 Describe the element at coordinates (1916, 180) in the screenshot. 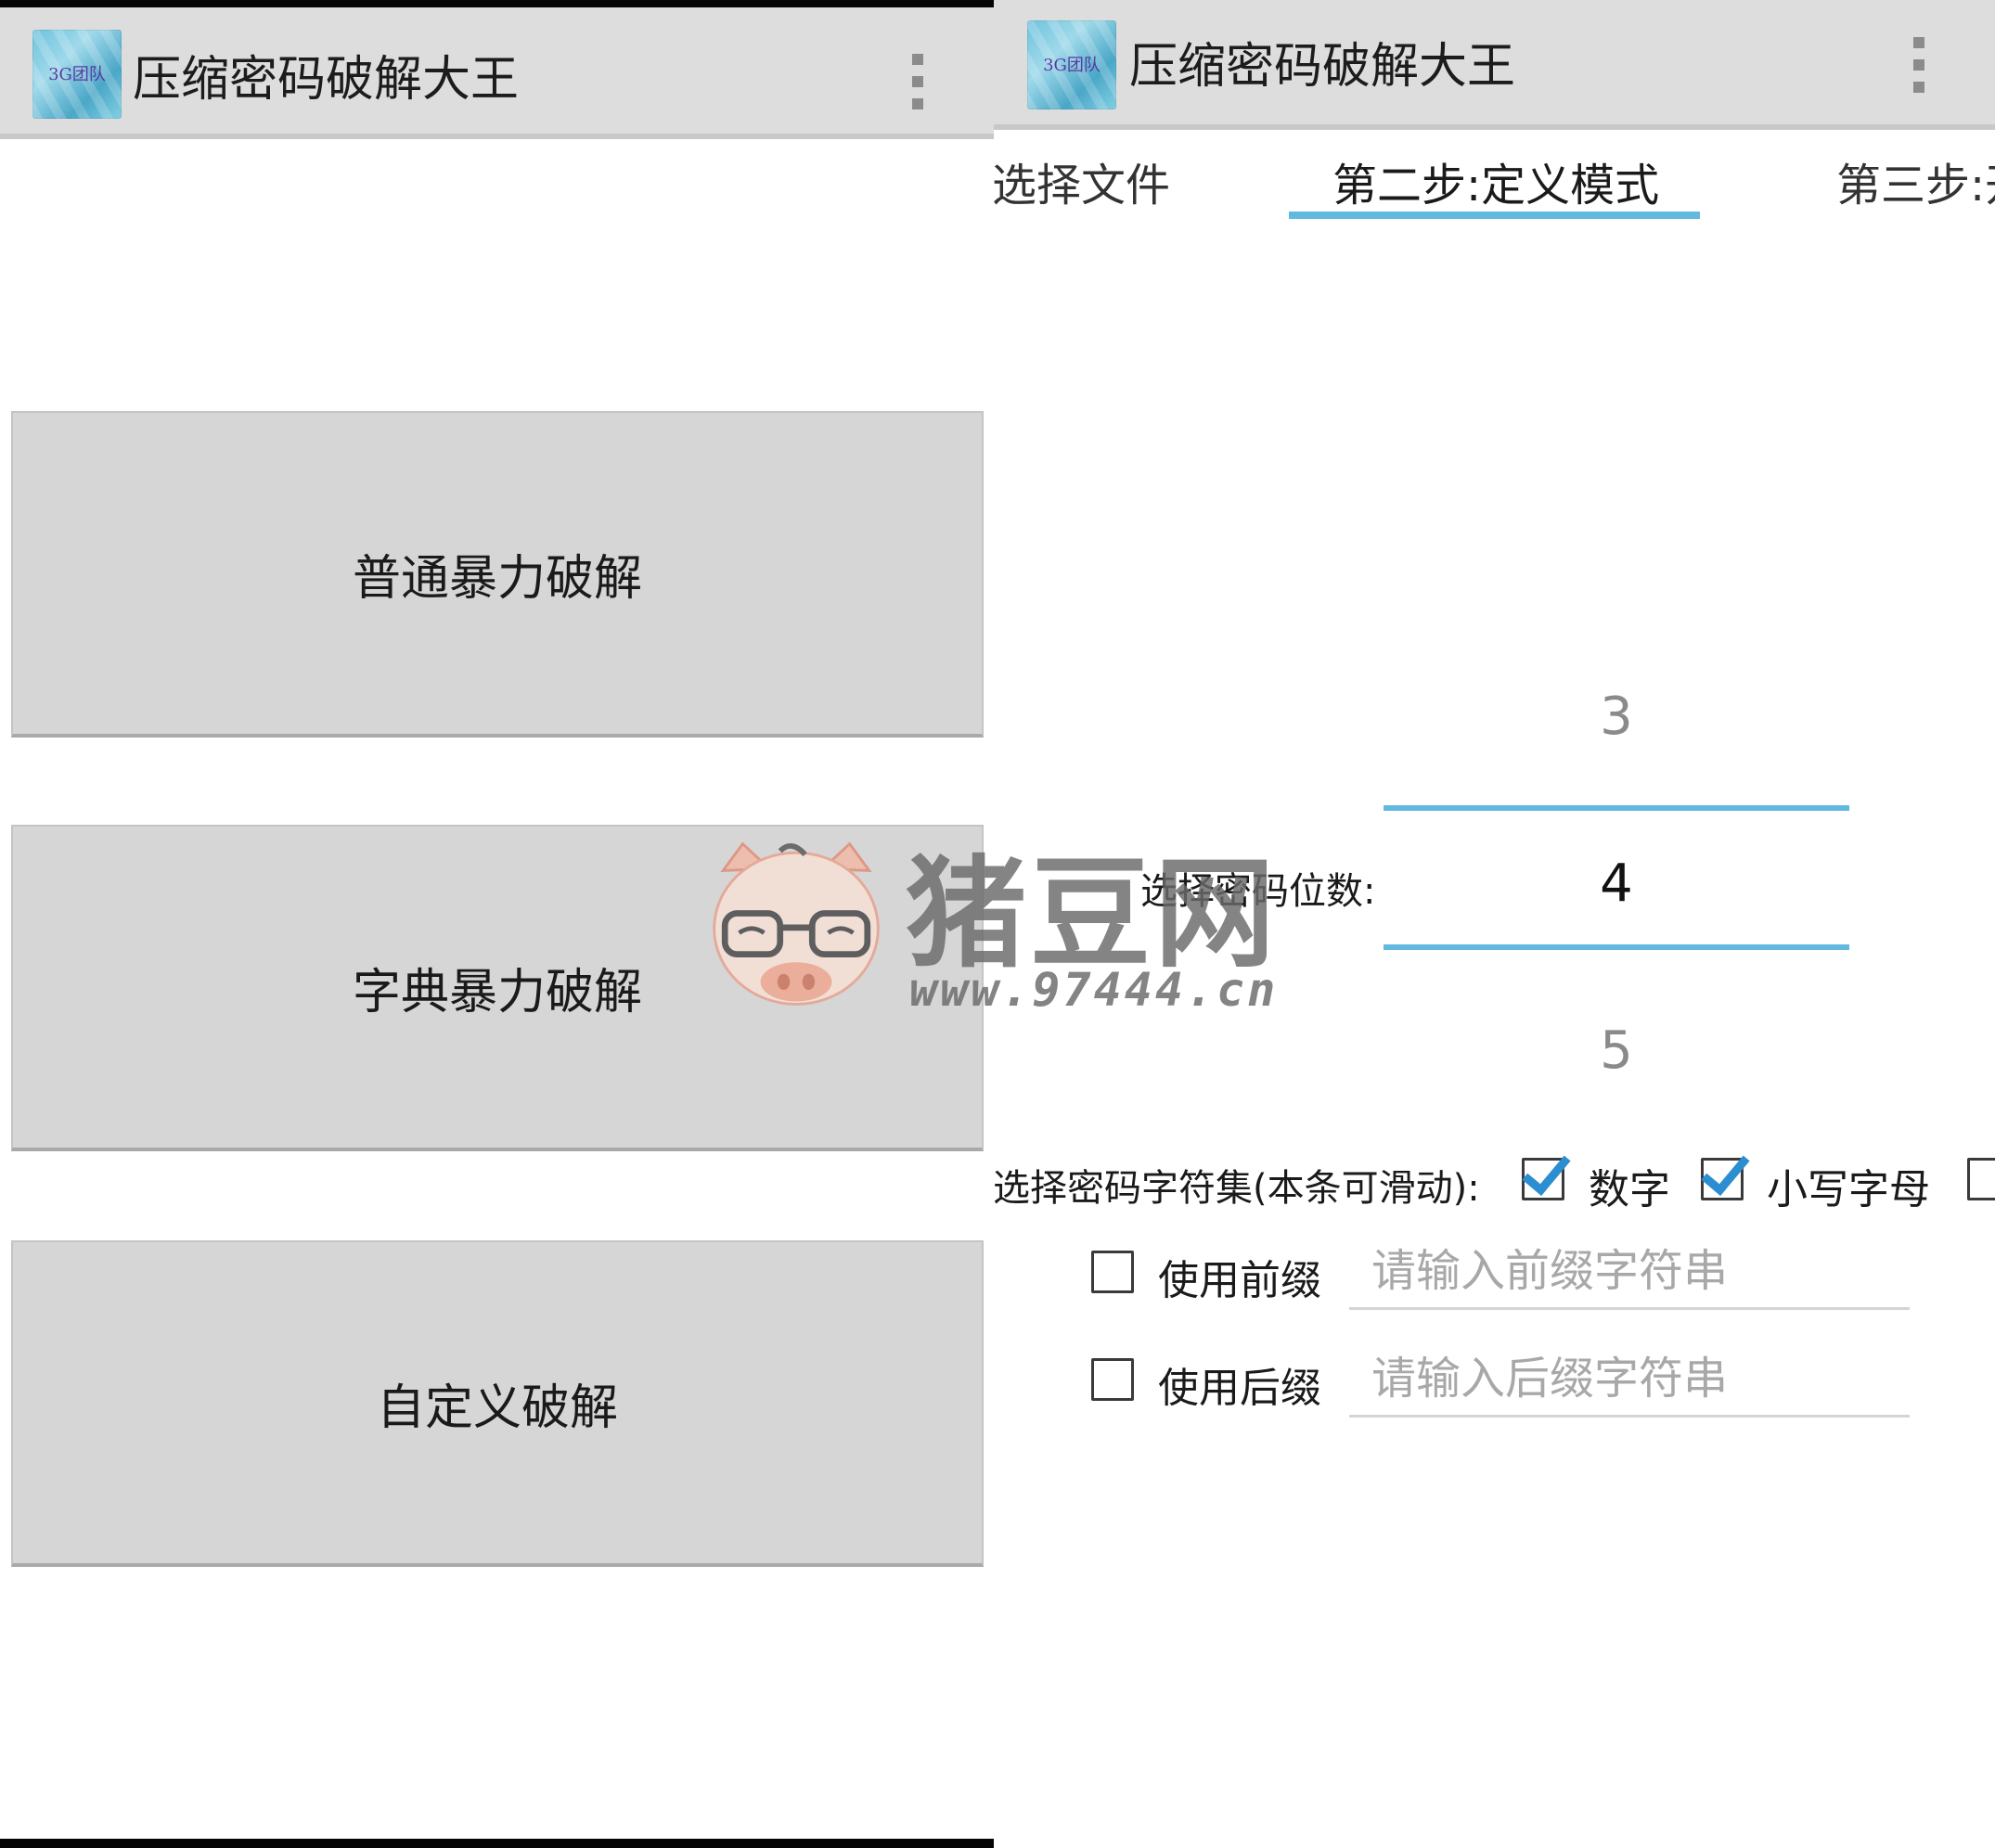

I see `tab-start: 第三步:开` at that location.